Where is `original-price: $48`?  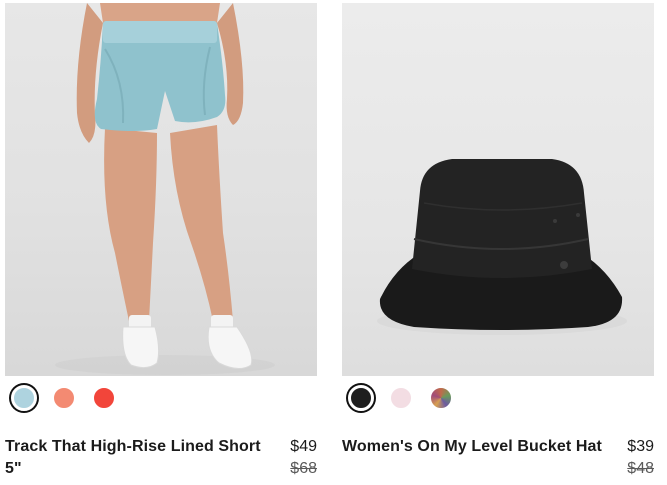
original-price: $48 is located at coordinates (640, 468).